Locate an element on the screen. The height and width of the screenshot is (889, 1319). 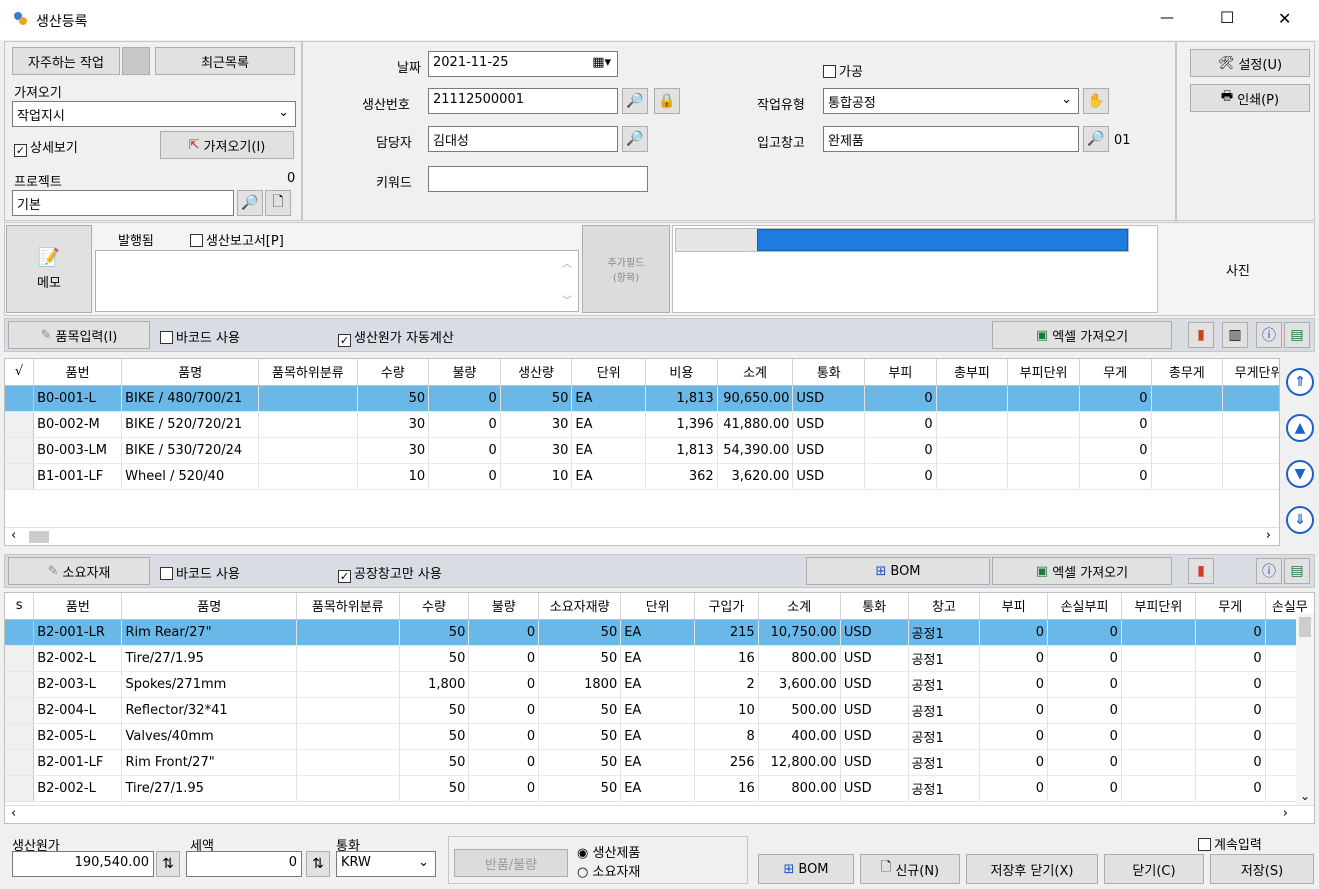
table-cell: BIKE / 520/720/21 is located at coordinates (190, 424).